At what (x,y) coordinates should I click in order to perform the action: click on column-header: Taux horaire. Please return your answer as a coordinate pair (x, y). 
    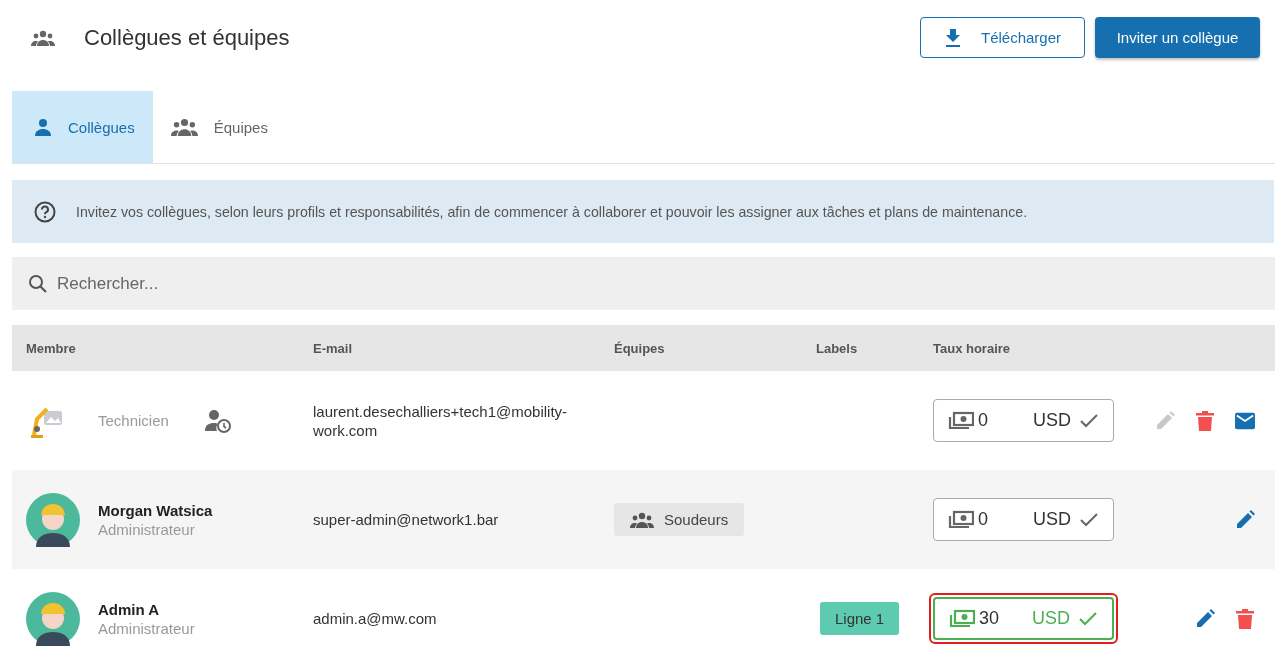
    Looking at the image, I should click on (972, 348).